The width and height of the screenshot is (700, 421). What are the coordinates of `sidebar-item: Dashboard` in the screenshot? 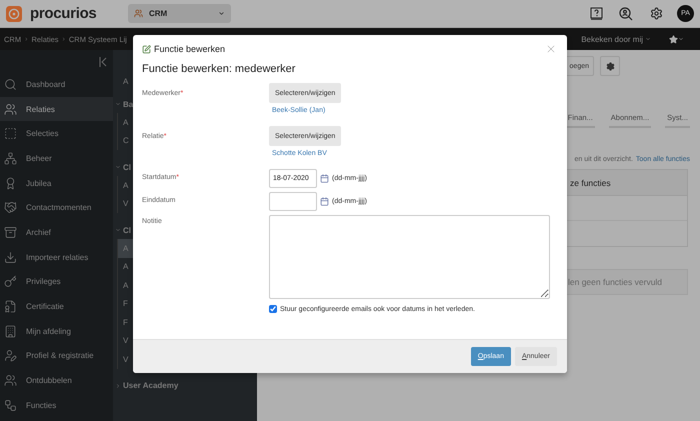 It's located at (56, 84).